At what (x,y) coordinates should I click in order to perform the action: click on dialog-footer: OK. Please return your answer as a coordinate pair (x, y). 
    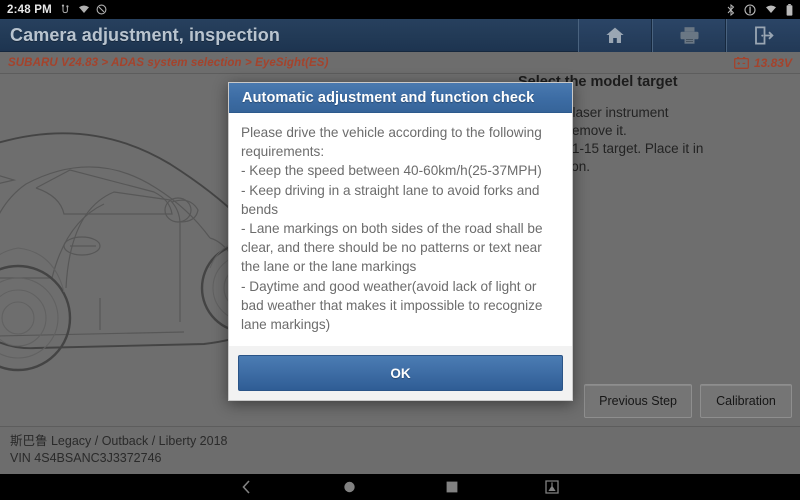
    Looking at the image, I should click on (400, 373).